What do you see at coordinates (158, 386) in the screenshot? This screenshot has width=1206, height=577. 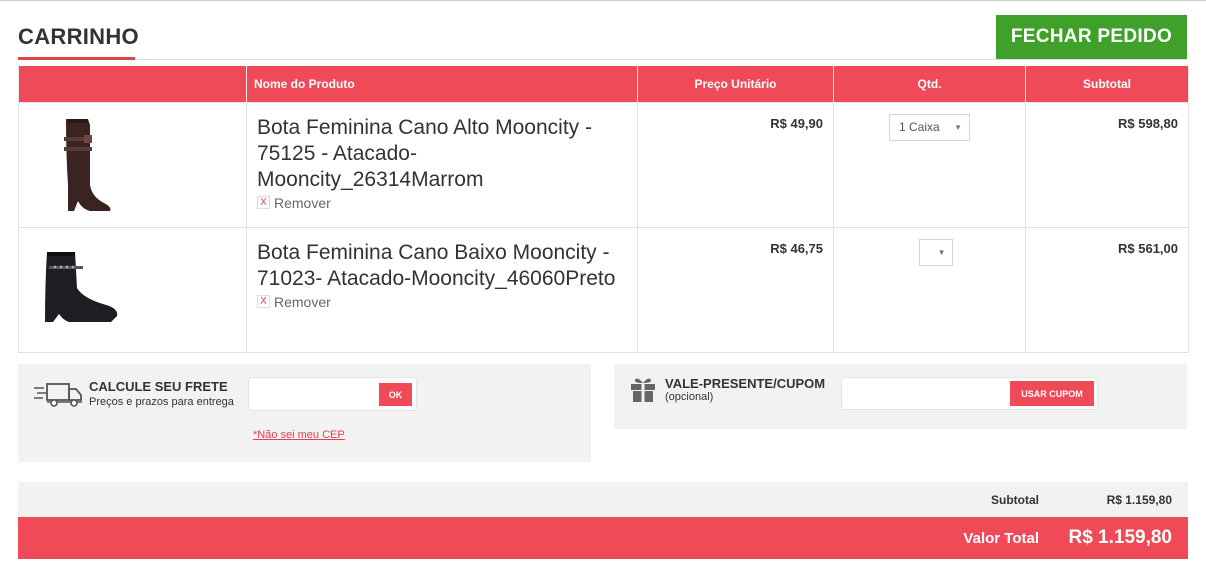 I see `shipping-title: CALCULE SEU FRETE` at bounding box center [158, 386].